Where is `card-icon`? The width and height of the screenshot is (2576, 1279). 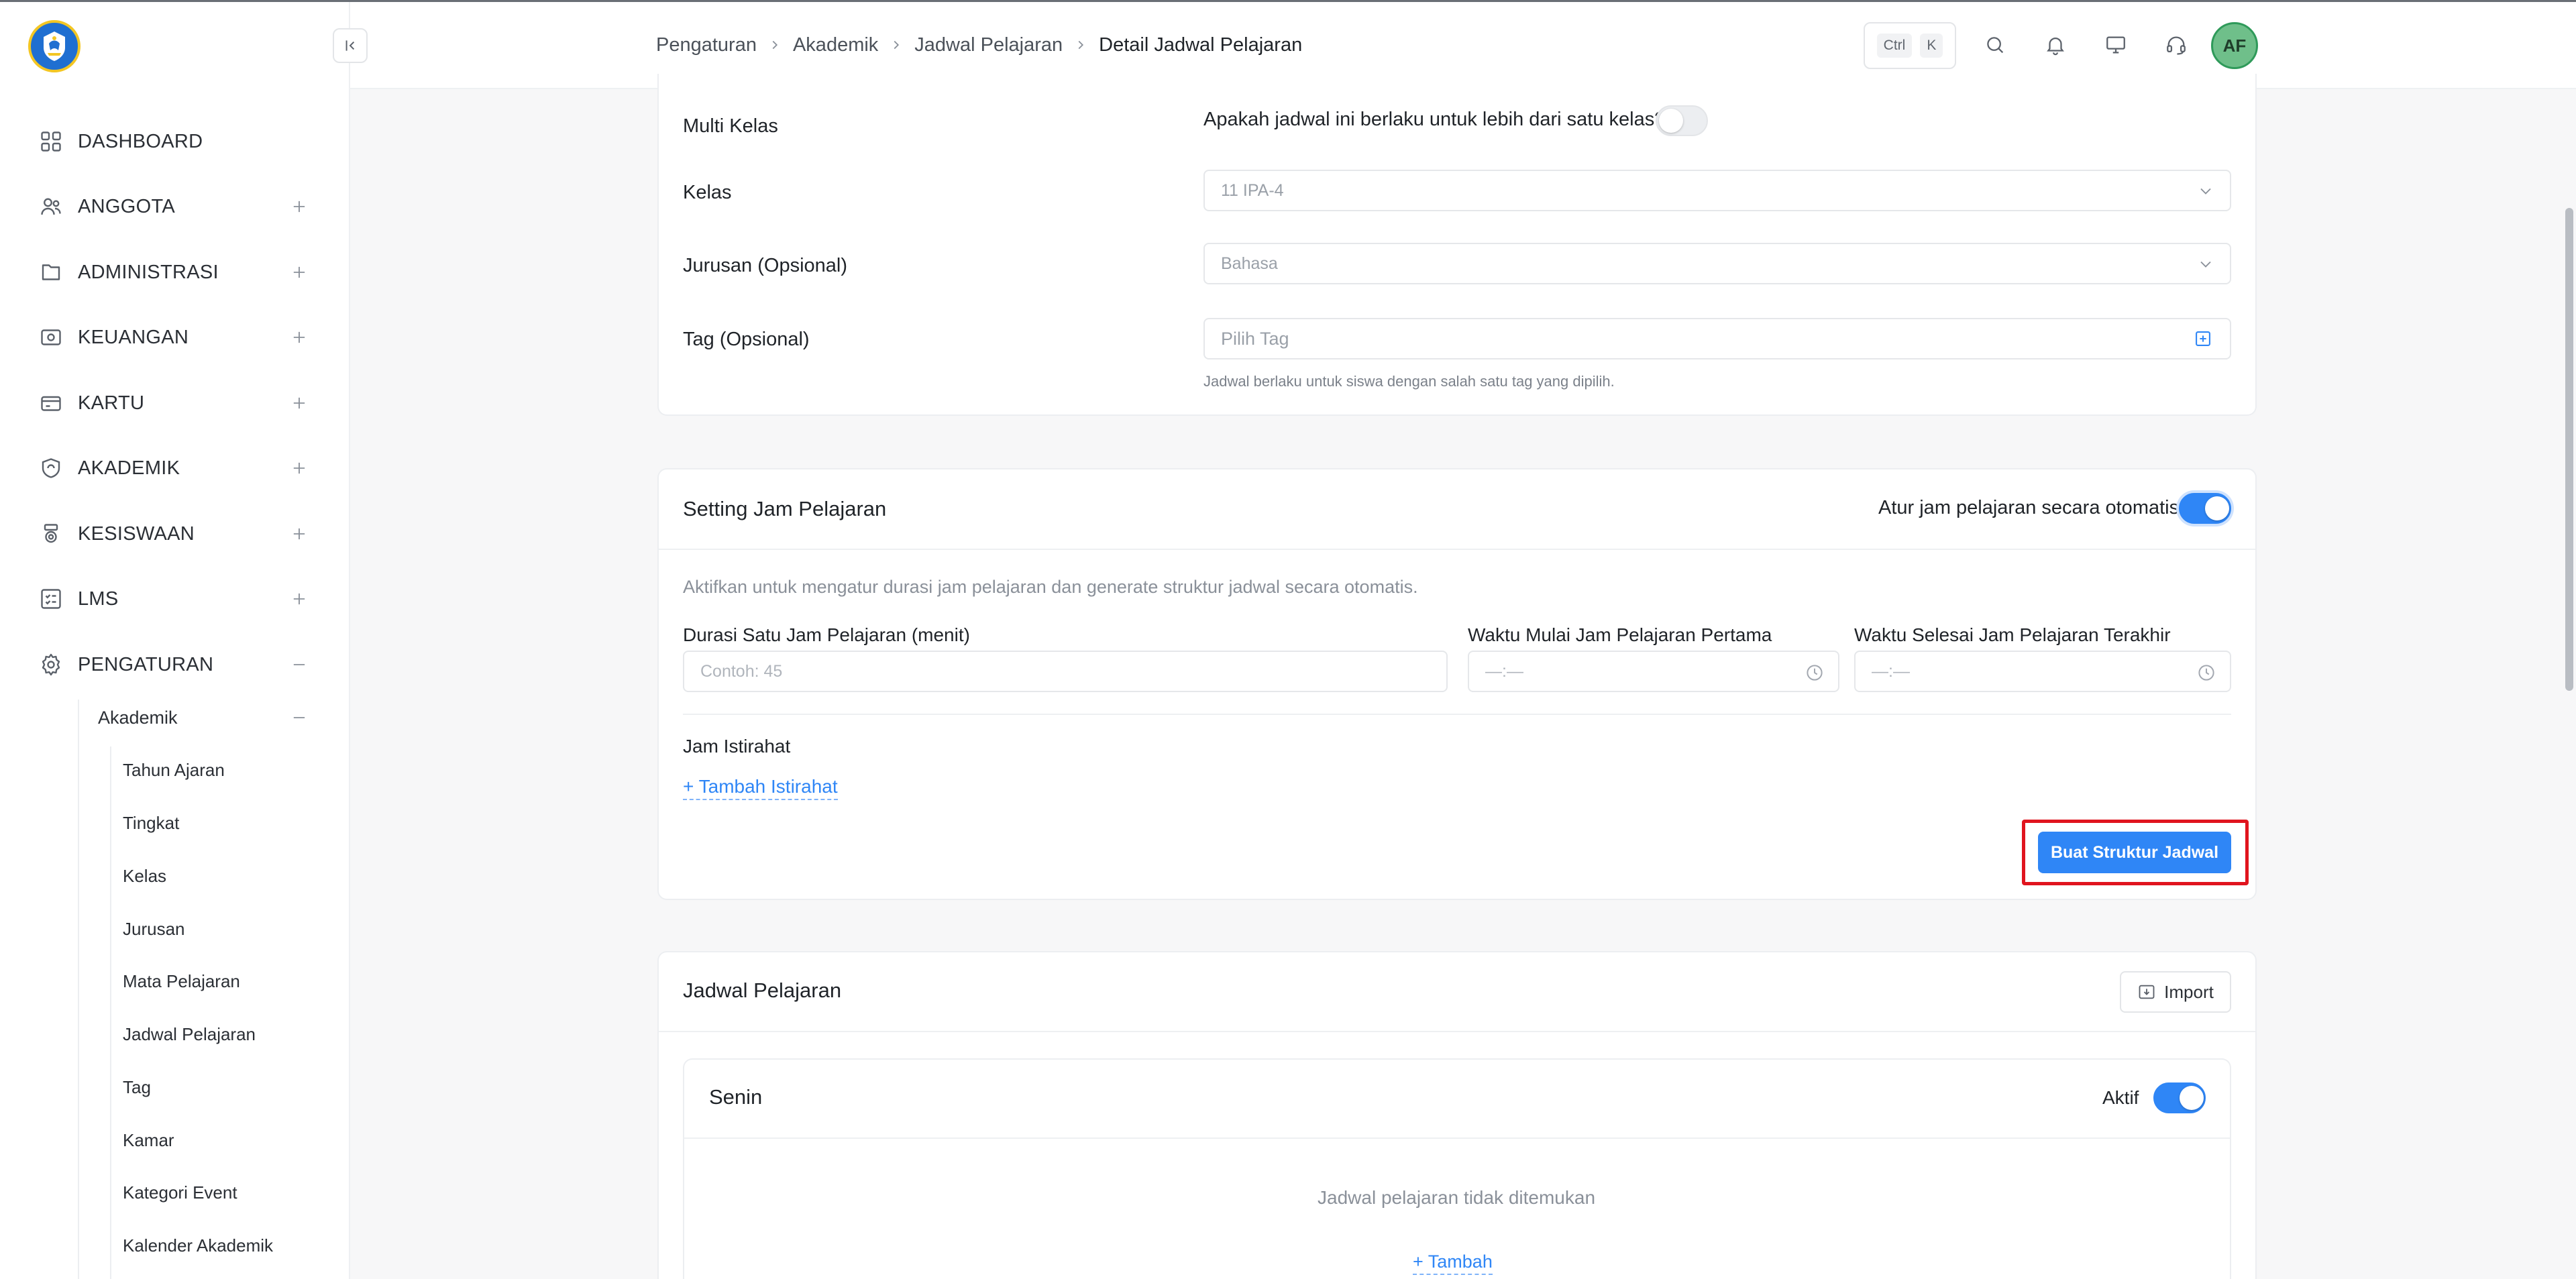
card-icon is located at coordinates (51, 403).